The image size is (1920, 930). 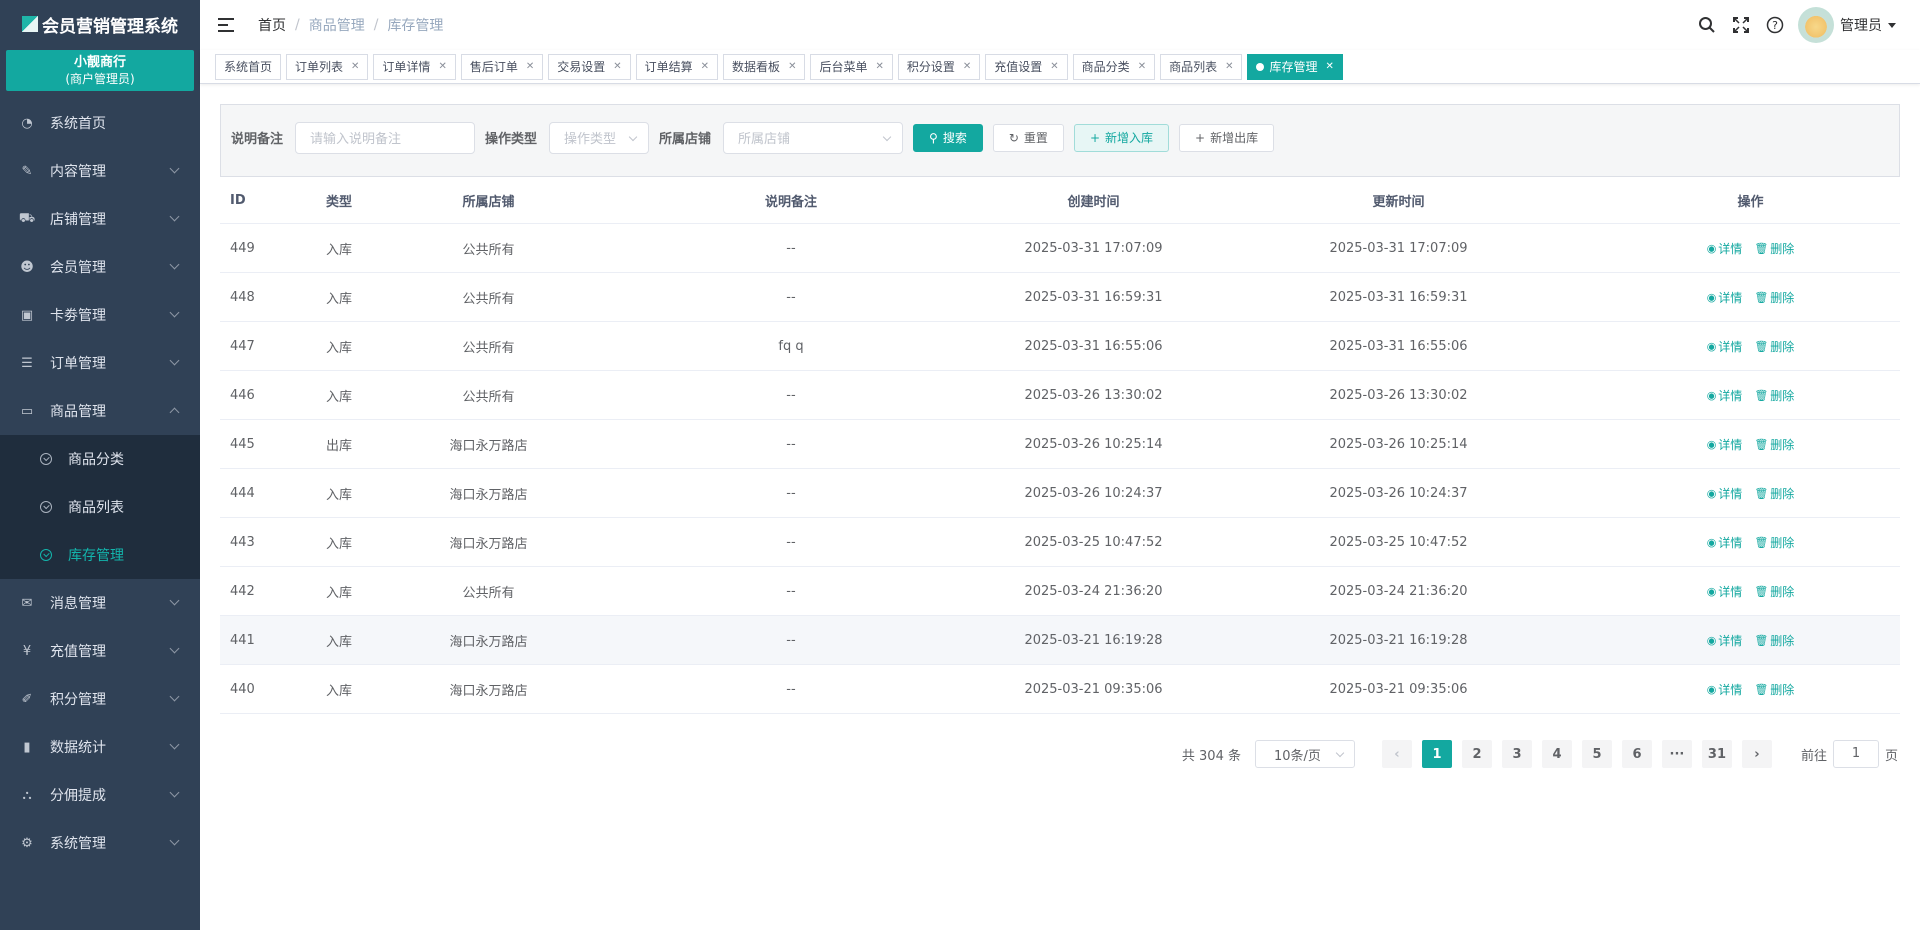 What do you see at coordinates (1775, 25) in the screenshot?
I see `help-icon: ?` at bounding box center [1775, 25].